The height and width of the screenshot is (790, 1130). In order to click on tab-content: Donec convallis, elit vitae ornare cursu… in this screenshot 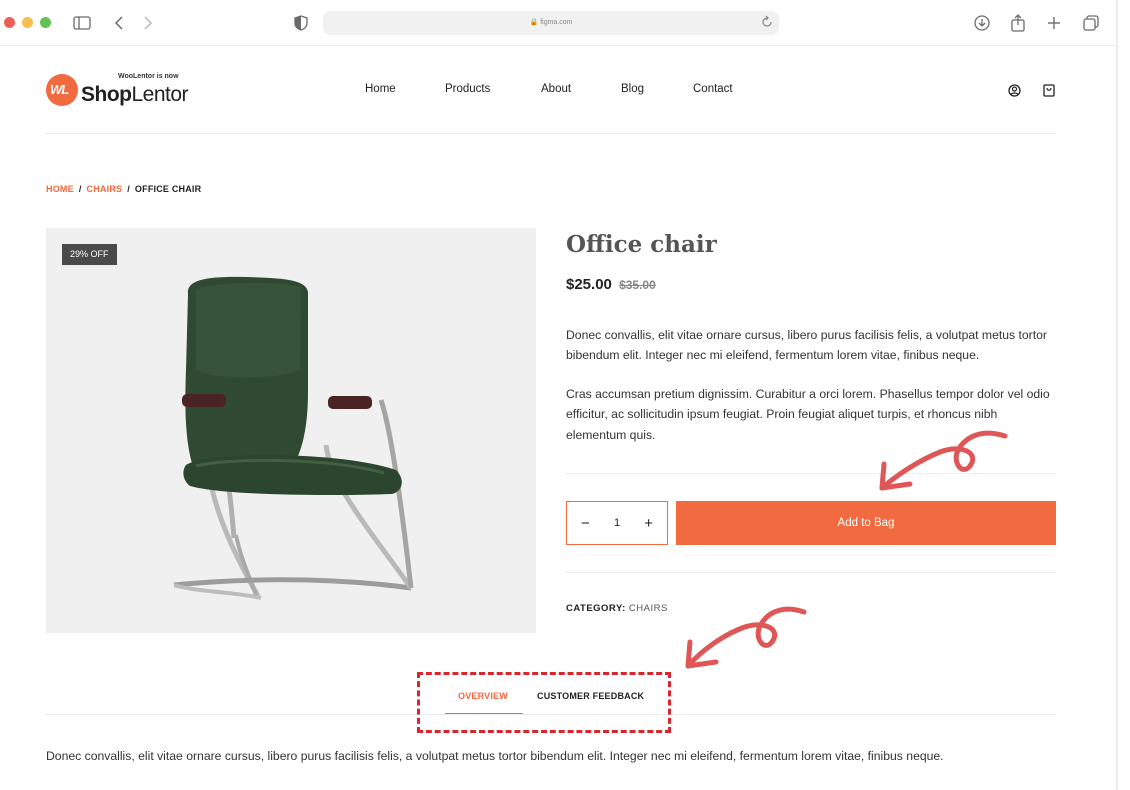, I will do `click(495, 756)`.